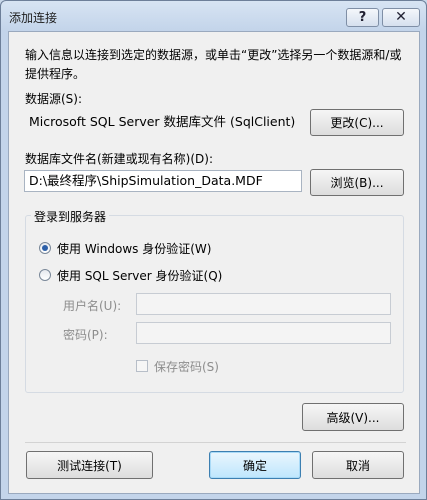 This screenshot has width=427, height=500. I want to click on save-password-checkbox, so click(142, 366).